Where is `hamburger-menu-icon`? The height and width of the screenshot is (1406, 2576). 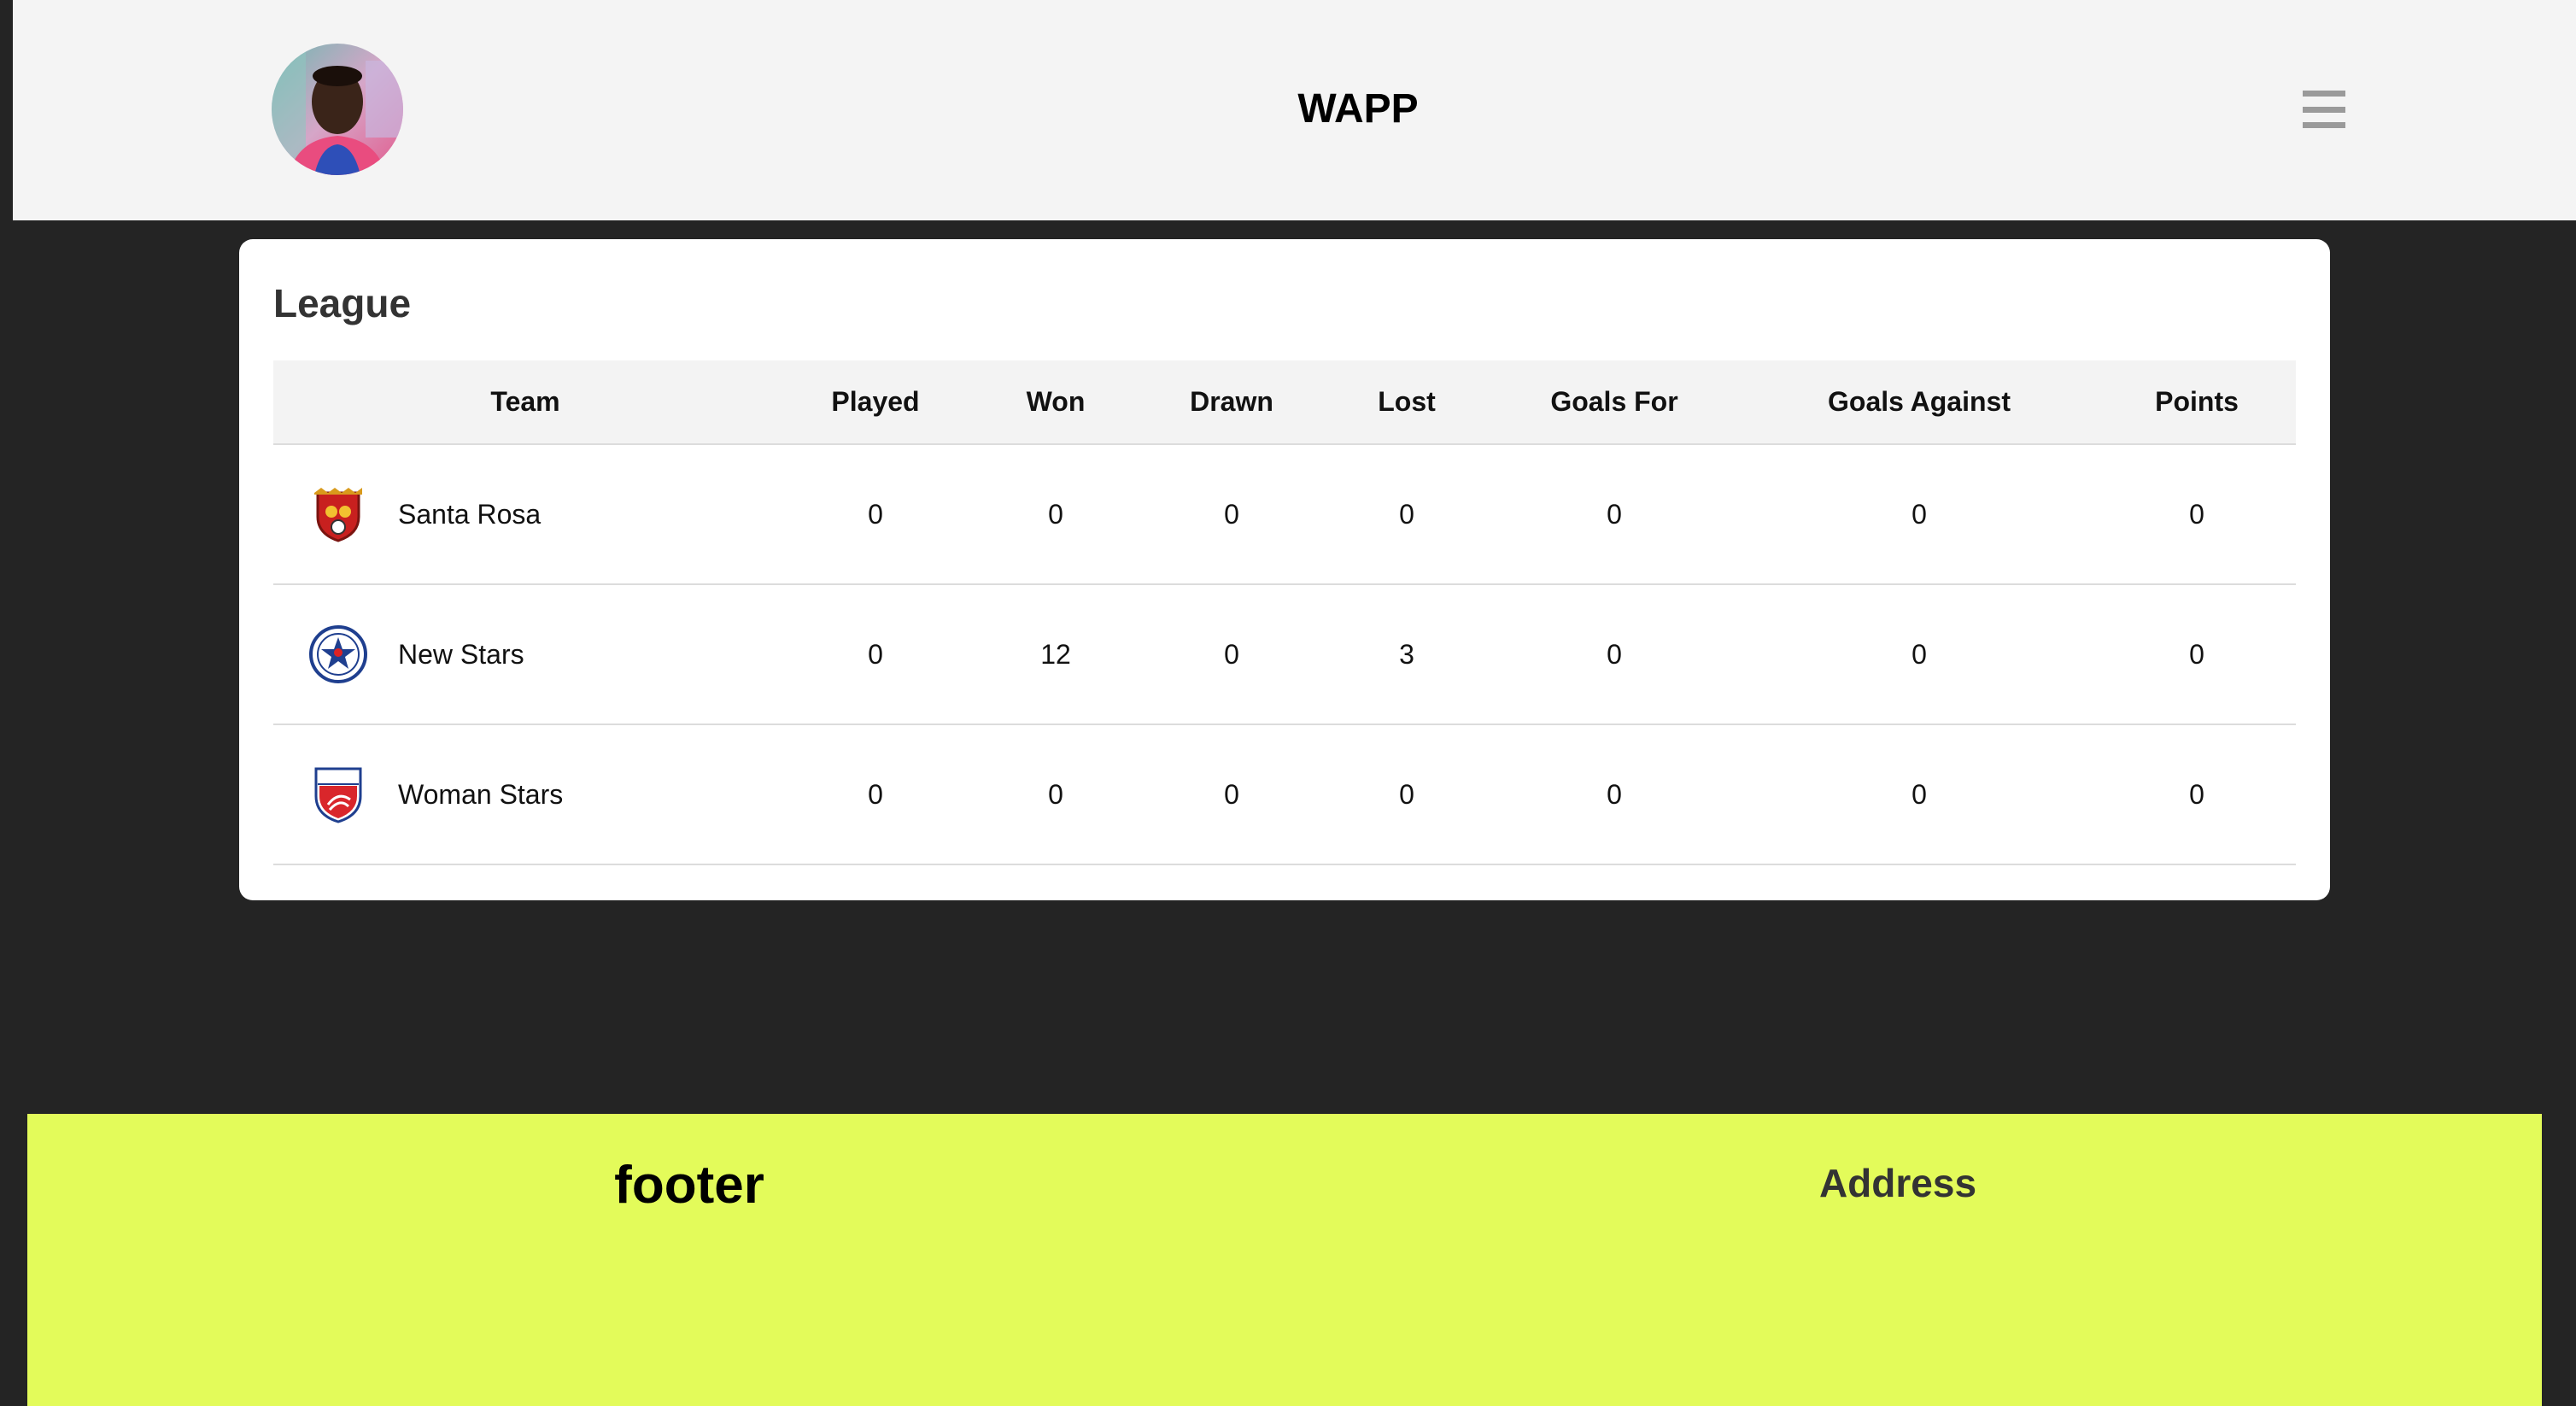
hamburger-menu-icon is located at coordinates (2324, 109).